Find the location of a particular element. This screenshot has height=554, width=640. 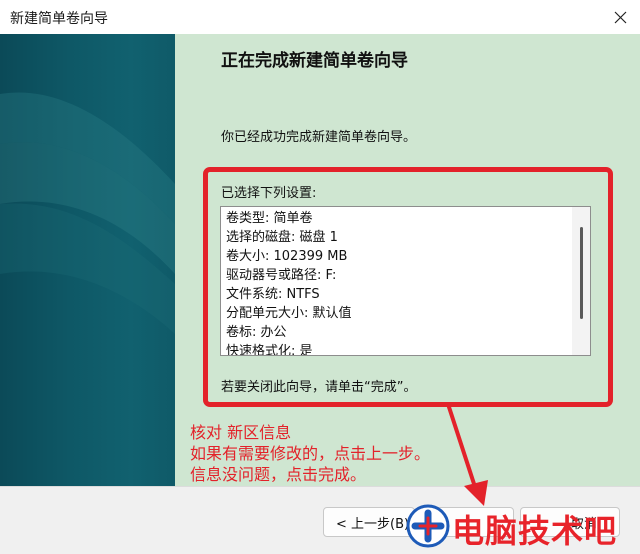

plus-logo-icon is located at coordinates (428, 526).